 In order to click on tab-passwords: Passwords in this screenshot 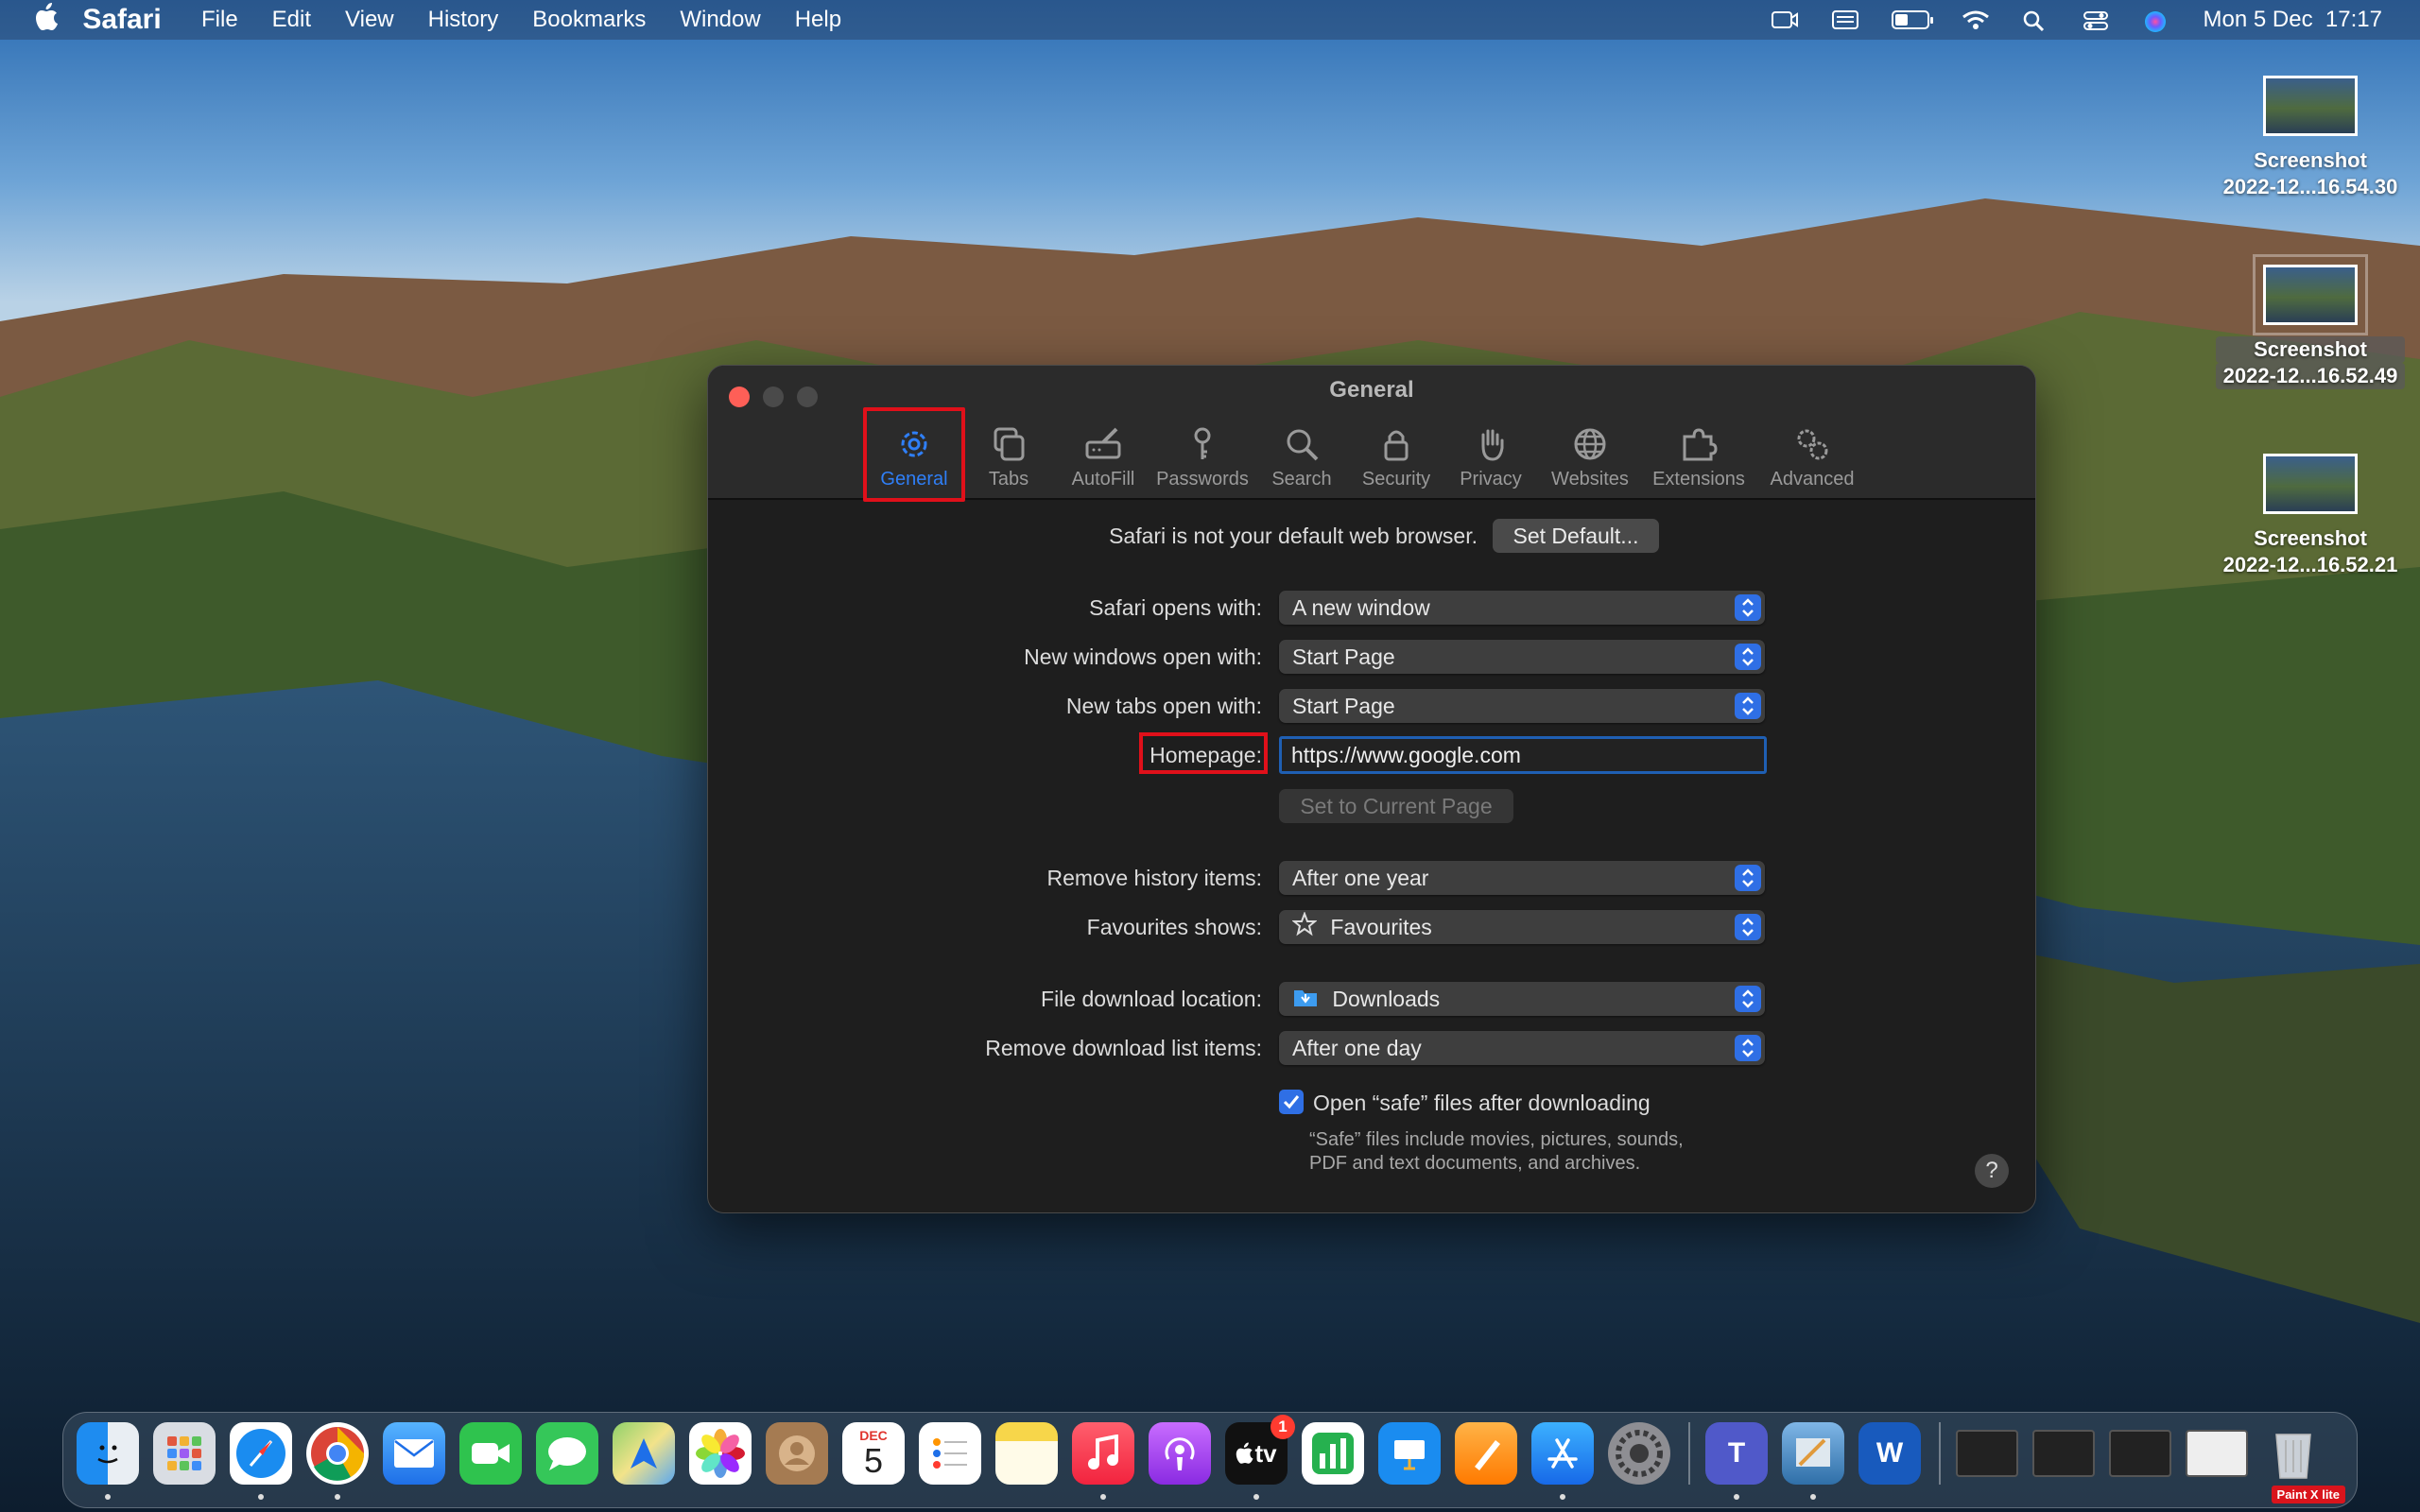, I will do `click(1202, 451)`.